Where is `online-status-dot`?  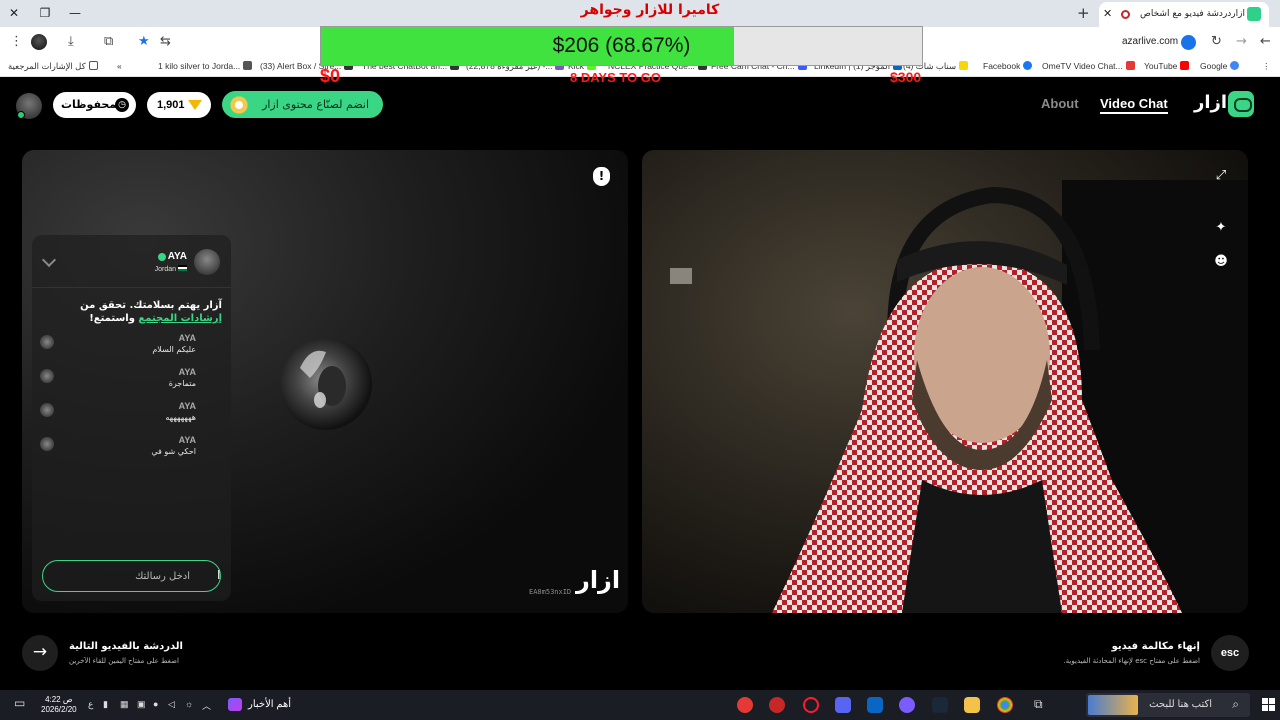 online-status-dot is located at coordinates (21, 115).